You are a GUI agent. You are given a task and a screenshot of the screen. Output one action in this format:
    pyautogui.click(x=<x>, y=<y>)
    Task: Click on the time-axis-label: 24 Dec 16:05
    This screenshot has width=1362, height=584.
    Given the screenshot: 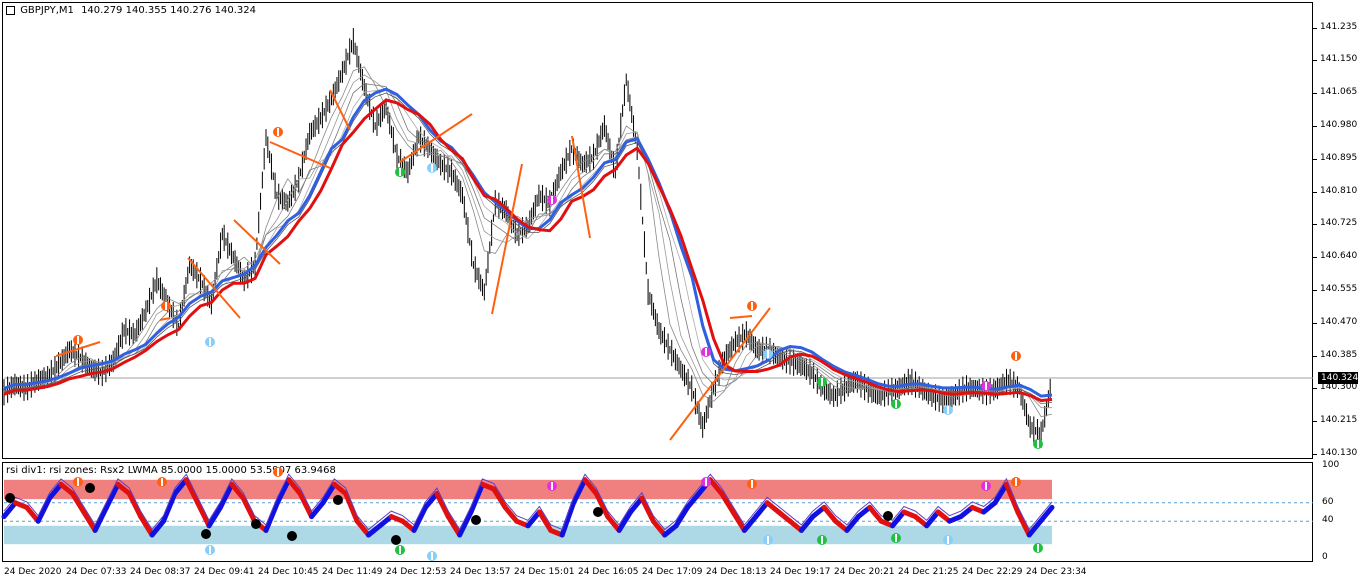 What is the action you would take?
    pyautogui.click(x=608, y=572)
    